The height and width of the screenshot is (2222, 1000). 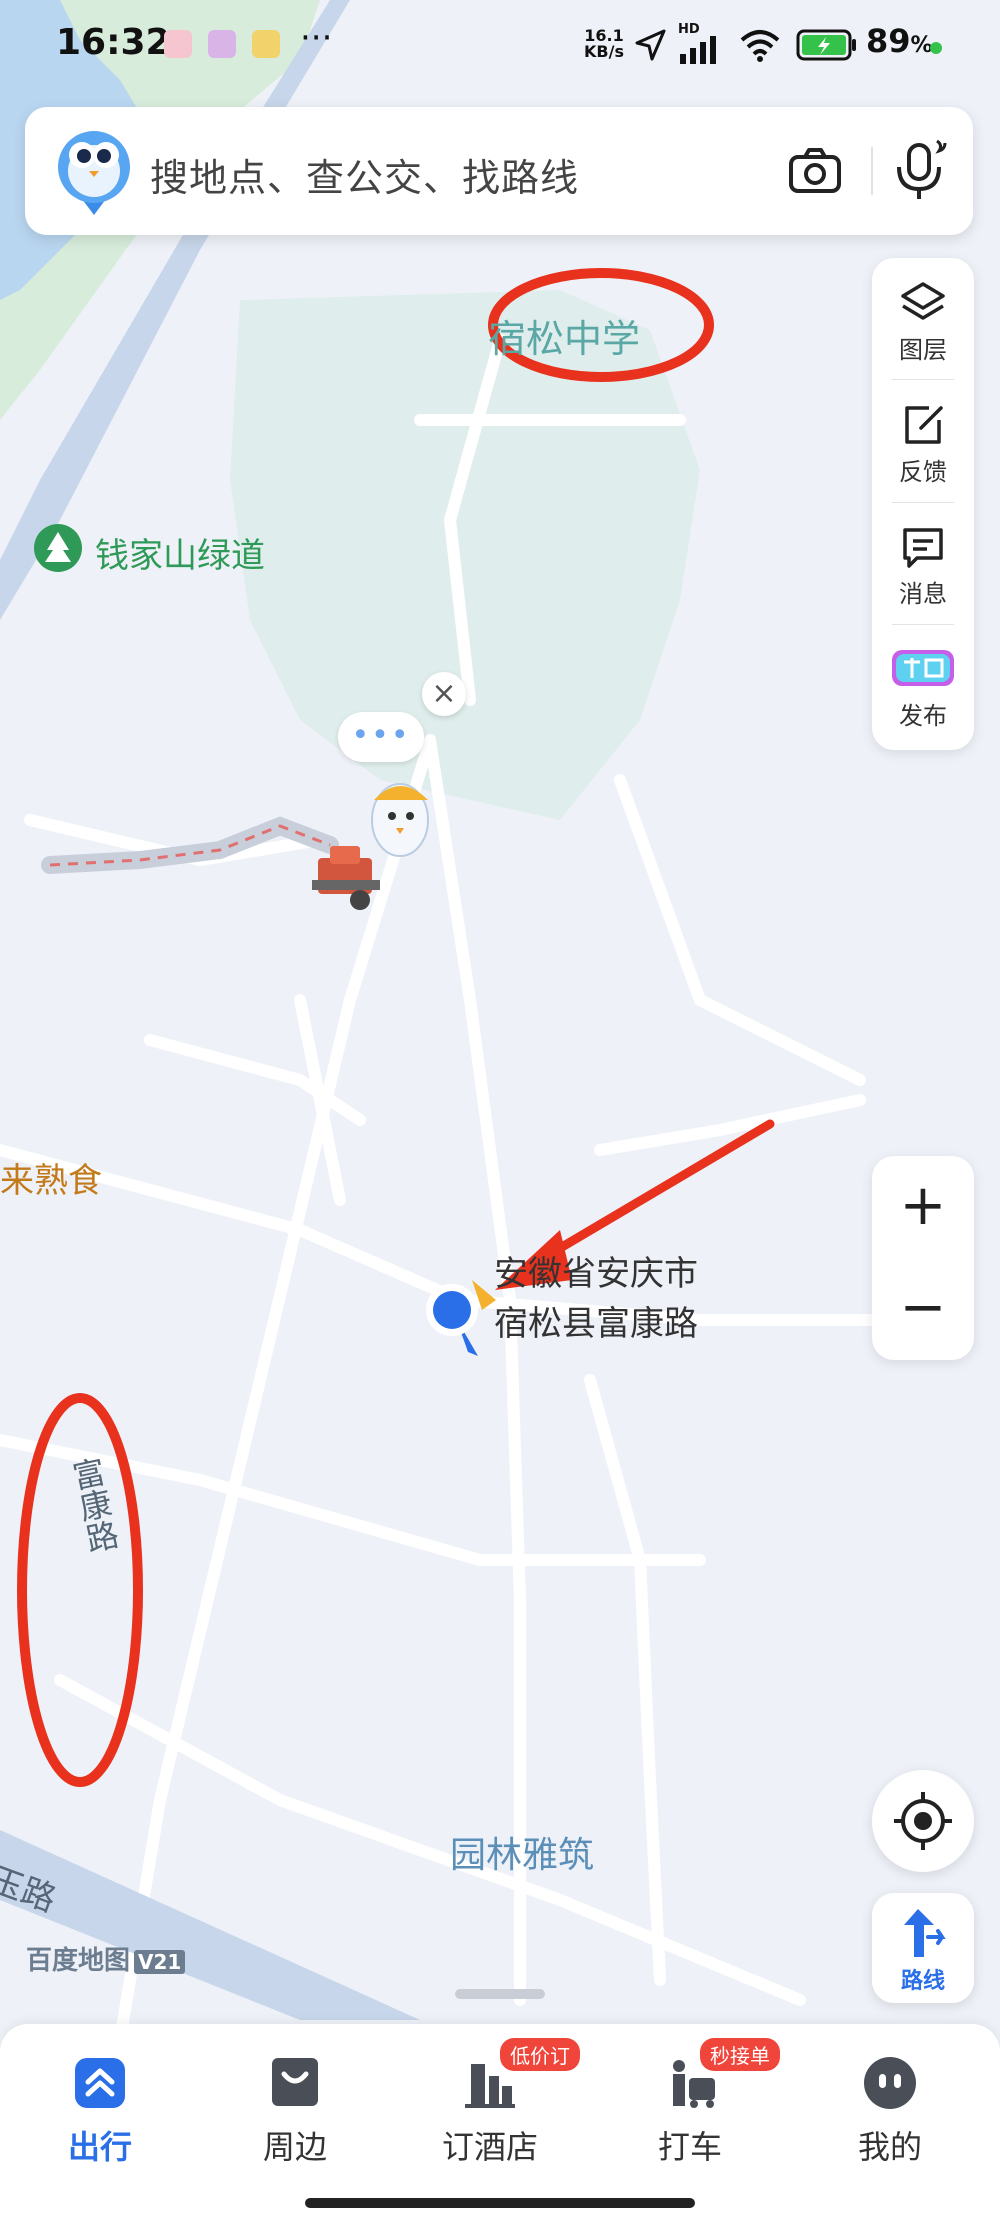 I want to click on layers-label: 图层, so click(x=923, y=350).